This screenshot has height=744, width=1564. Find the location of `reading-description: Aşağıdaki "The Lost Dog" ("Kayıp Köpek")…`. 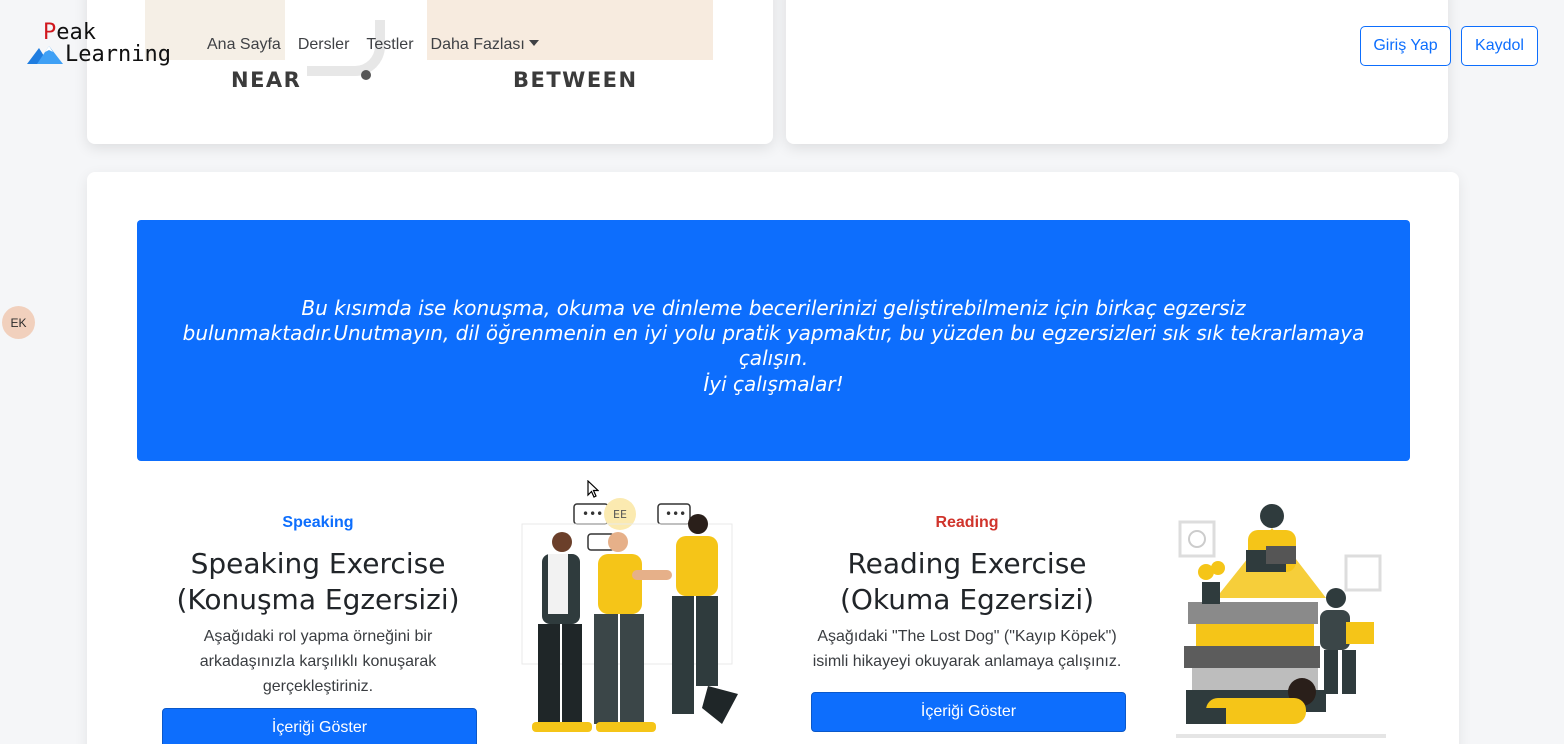

reading-description: Aşağıdaki "The Lost Dog" ("Kayıp Köpek")… is located at coordinates (967, 649).